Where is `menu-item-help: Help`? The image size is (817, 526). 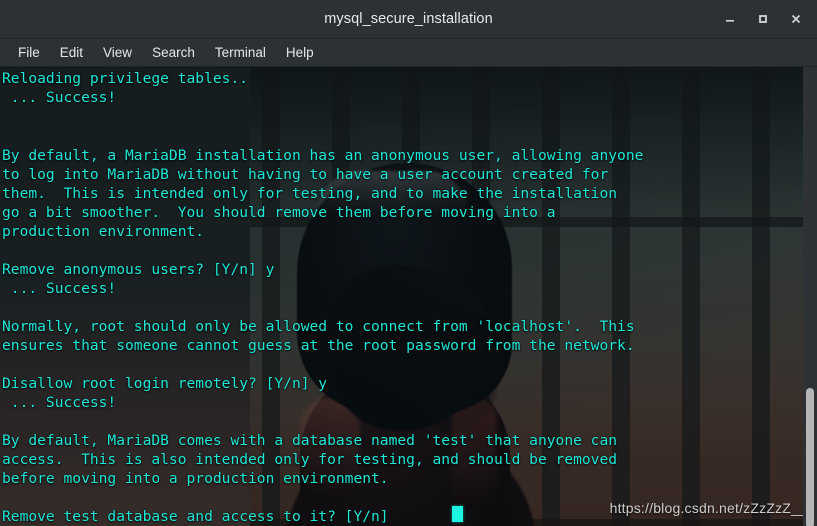 menu-item-help: Help is located at coordinates (300, 52).